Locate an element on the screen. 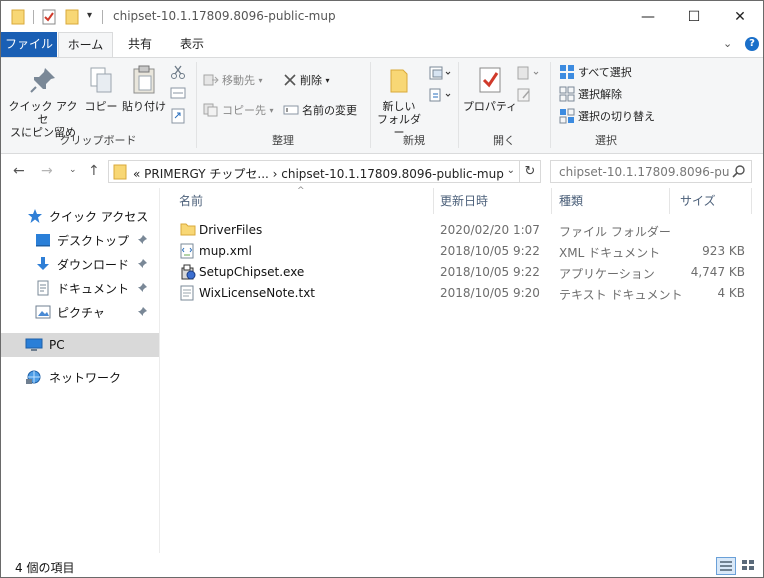 The image size is (764, 578). ribbon-tab-bar: ファイル ホーム 共有 表示 ⌄ ? is located at coordinates (382, 45).